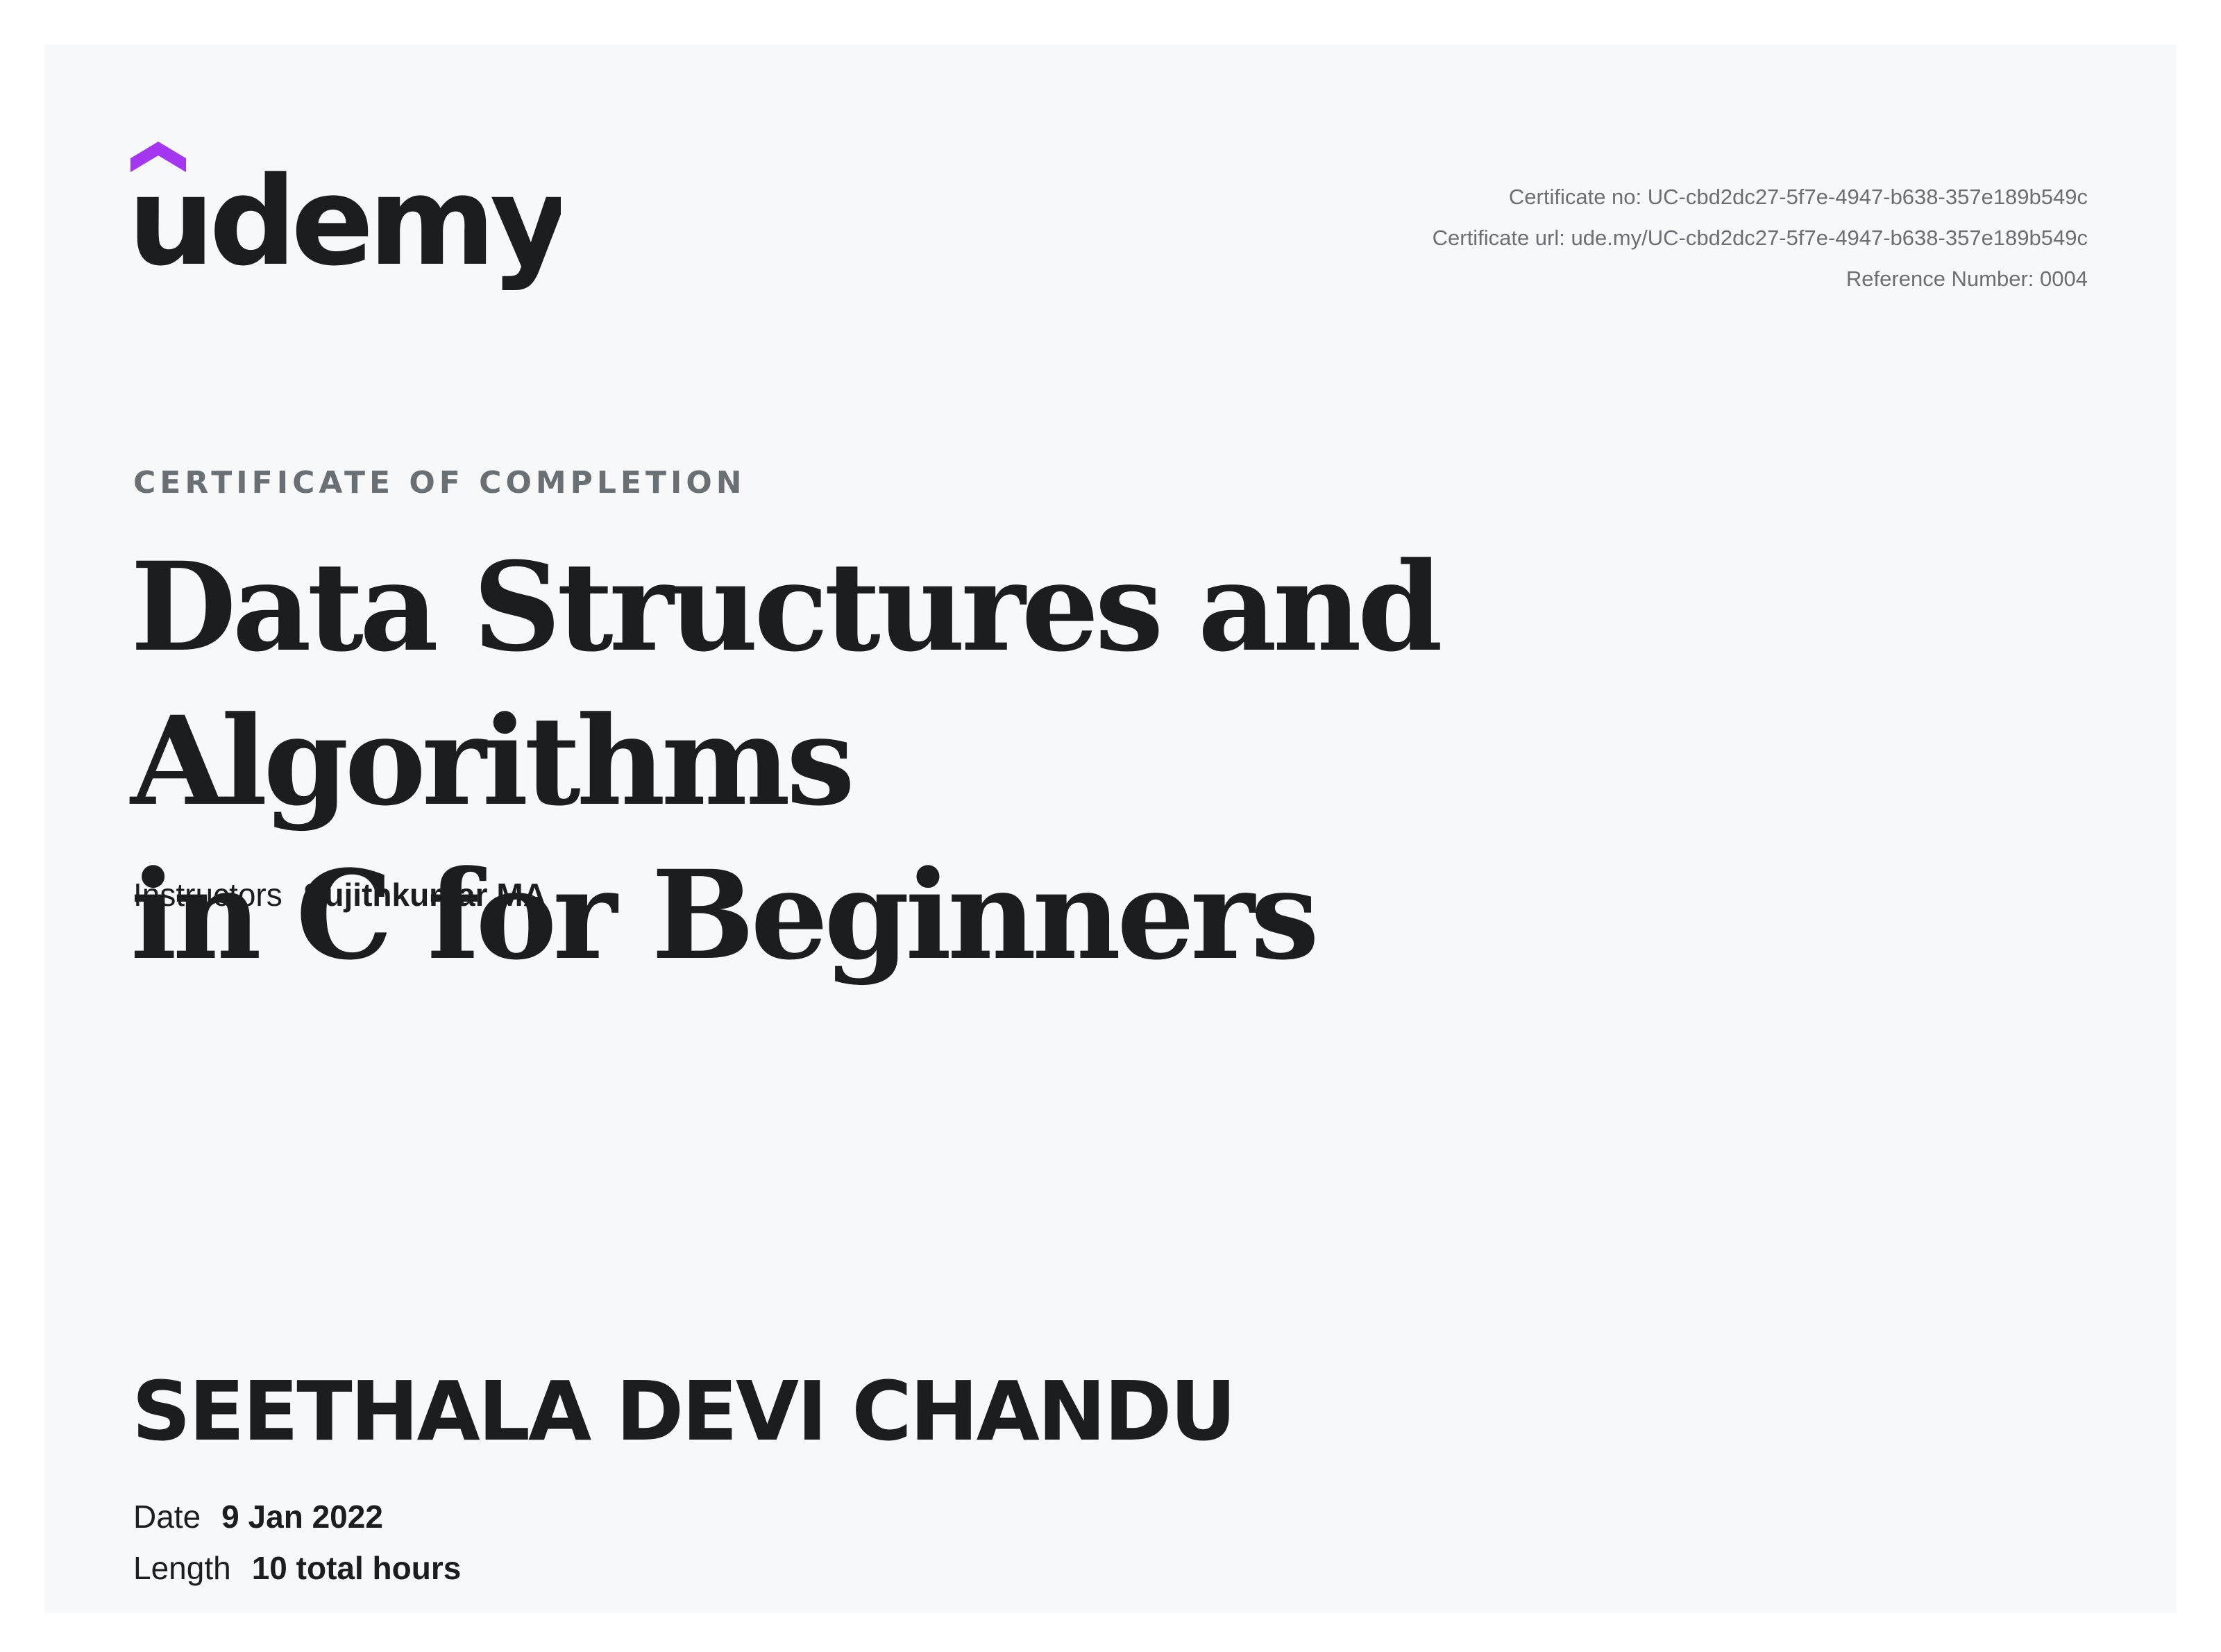 Image resolution: width=2221 pixels, height=1652 pixels. What do you see at coordinates (440, 482) in the screenshot?
I see `certificate-of-completion-label: CERTIFICATE OF COMPLETION` at bounding box center [440, 482].